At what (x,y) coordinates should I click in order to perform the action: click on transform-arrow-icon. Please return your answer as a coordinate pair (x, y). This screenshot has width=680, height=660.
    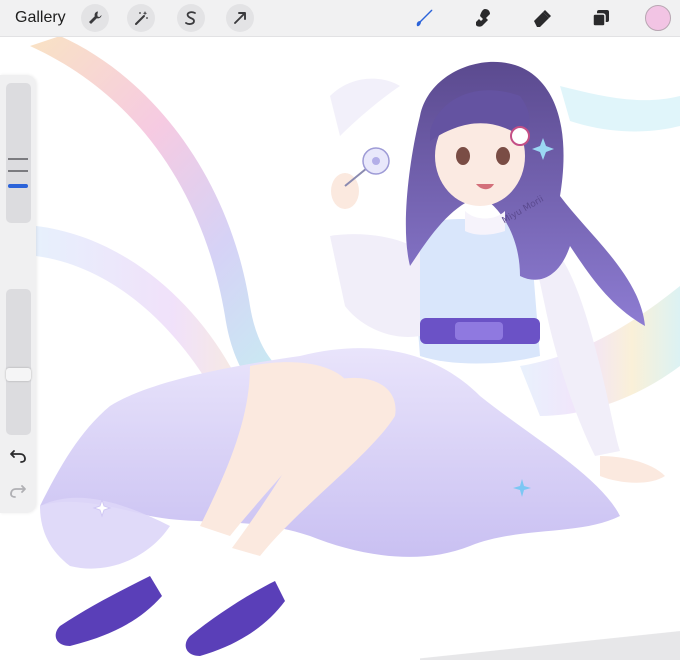
    Looking at the image, I should click on (240, 18).